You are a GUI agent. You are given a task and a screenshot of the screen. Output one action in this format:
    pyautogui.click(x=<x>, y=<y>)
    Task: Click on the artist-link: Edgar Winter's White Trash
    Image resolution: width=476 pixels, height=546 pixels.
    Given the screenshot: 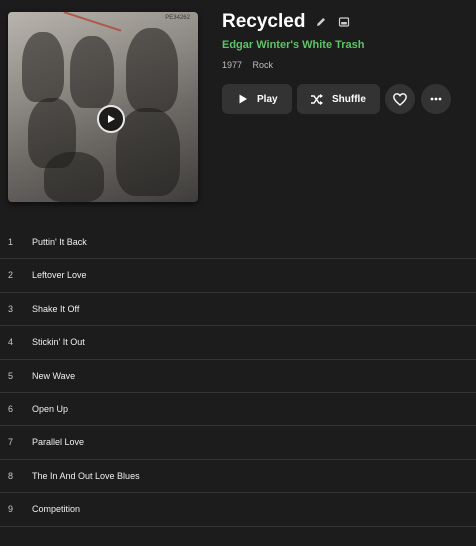 What is the action you would take?
    pyautogui.click(x=293, y=45)
    